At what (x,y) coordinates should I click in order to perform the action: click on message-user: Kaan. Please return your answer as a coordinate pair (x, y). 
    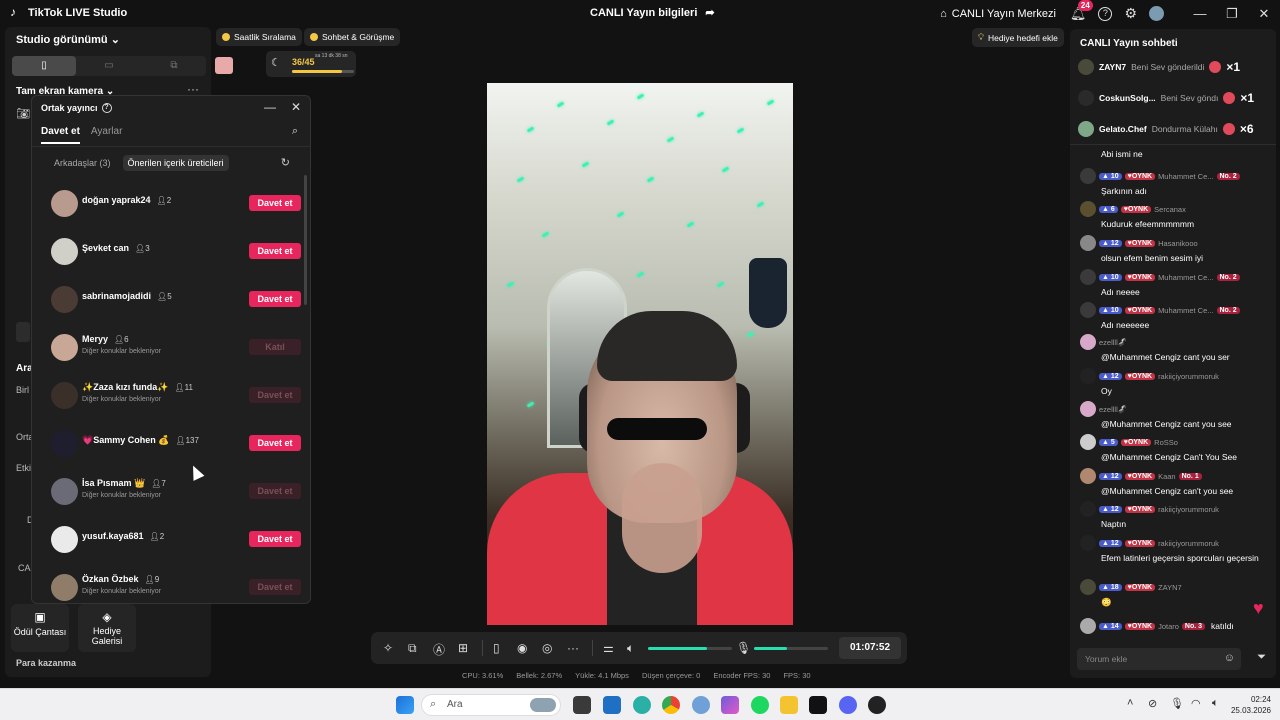
    Looking at the image, I should click on (1167, 476).